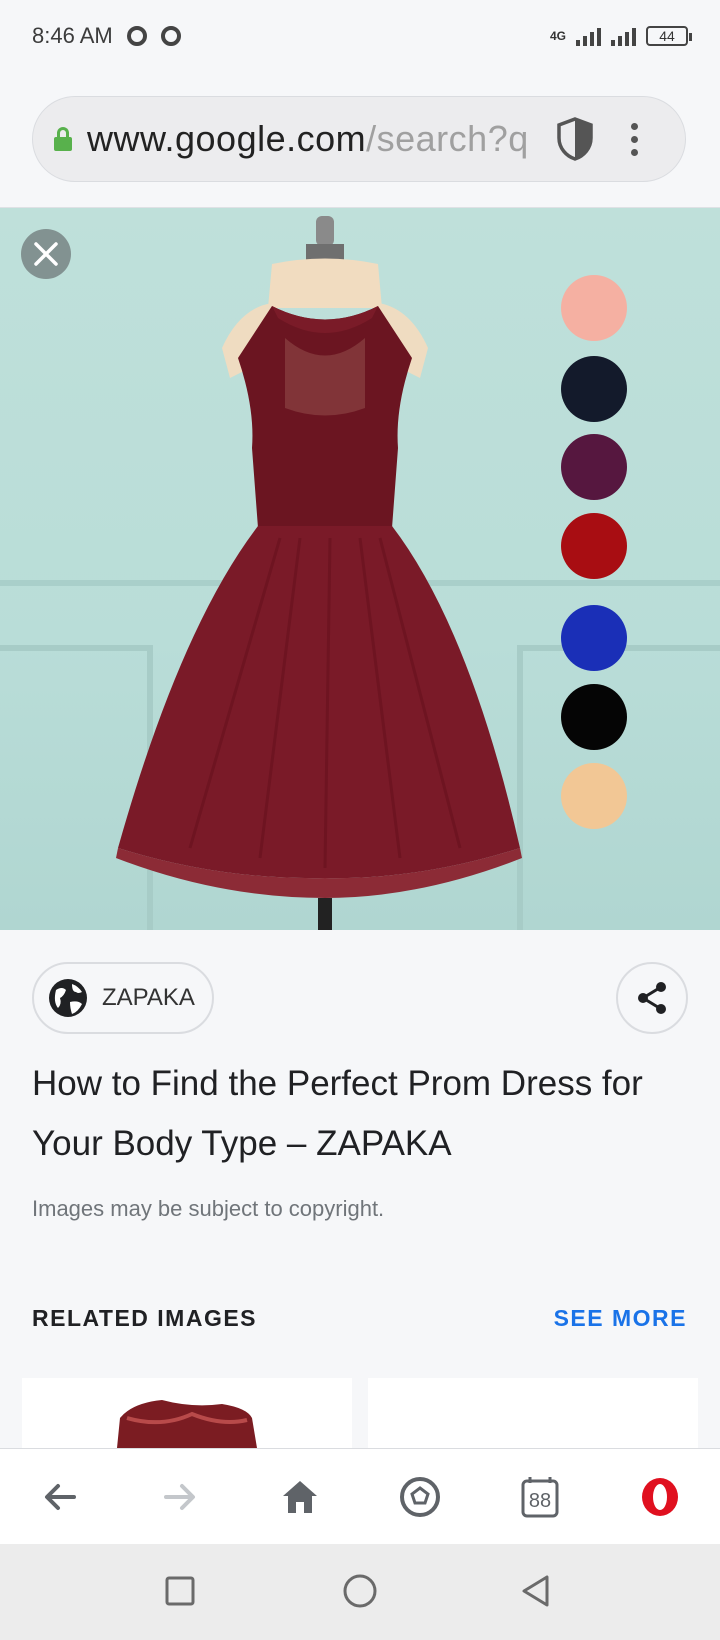 The height and width of the screenshot is (1640, 720). I want to click on globe-icon, so click(68, 998).